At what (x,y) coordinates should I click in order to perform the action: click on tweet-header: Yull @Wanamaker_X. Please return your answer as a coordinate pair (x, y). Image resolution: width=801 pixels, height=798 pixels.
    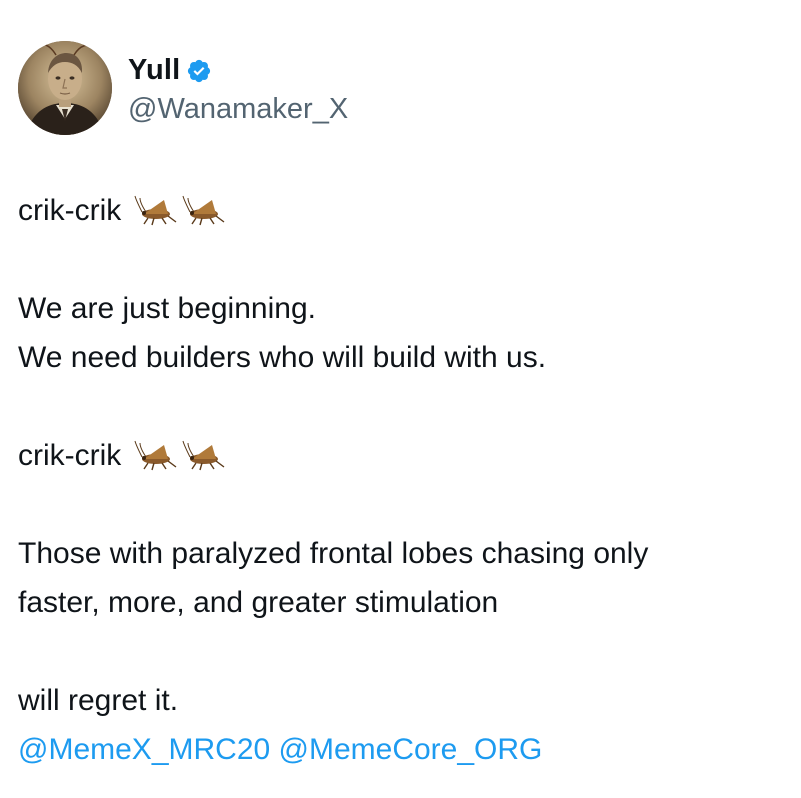
    Looking at the image, I should click on (183, 88).